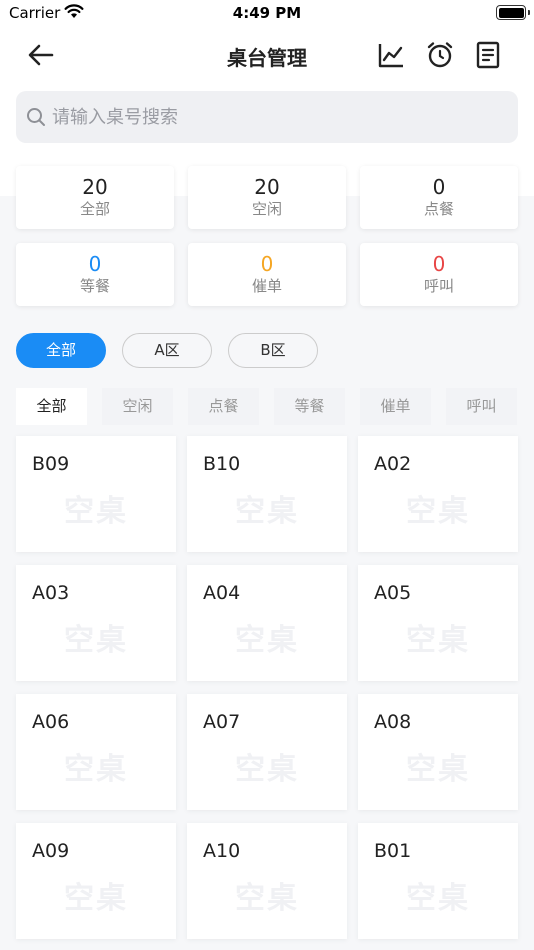 The width and height of the screenshot is (534, 950). What do you see at coordinates (94, 209) in the screenshot?
I see `stat-label: 全部` at bounding box center [94, 209].